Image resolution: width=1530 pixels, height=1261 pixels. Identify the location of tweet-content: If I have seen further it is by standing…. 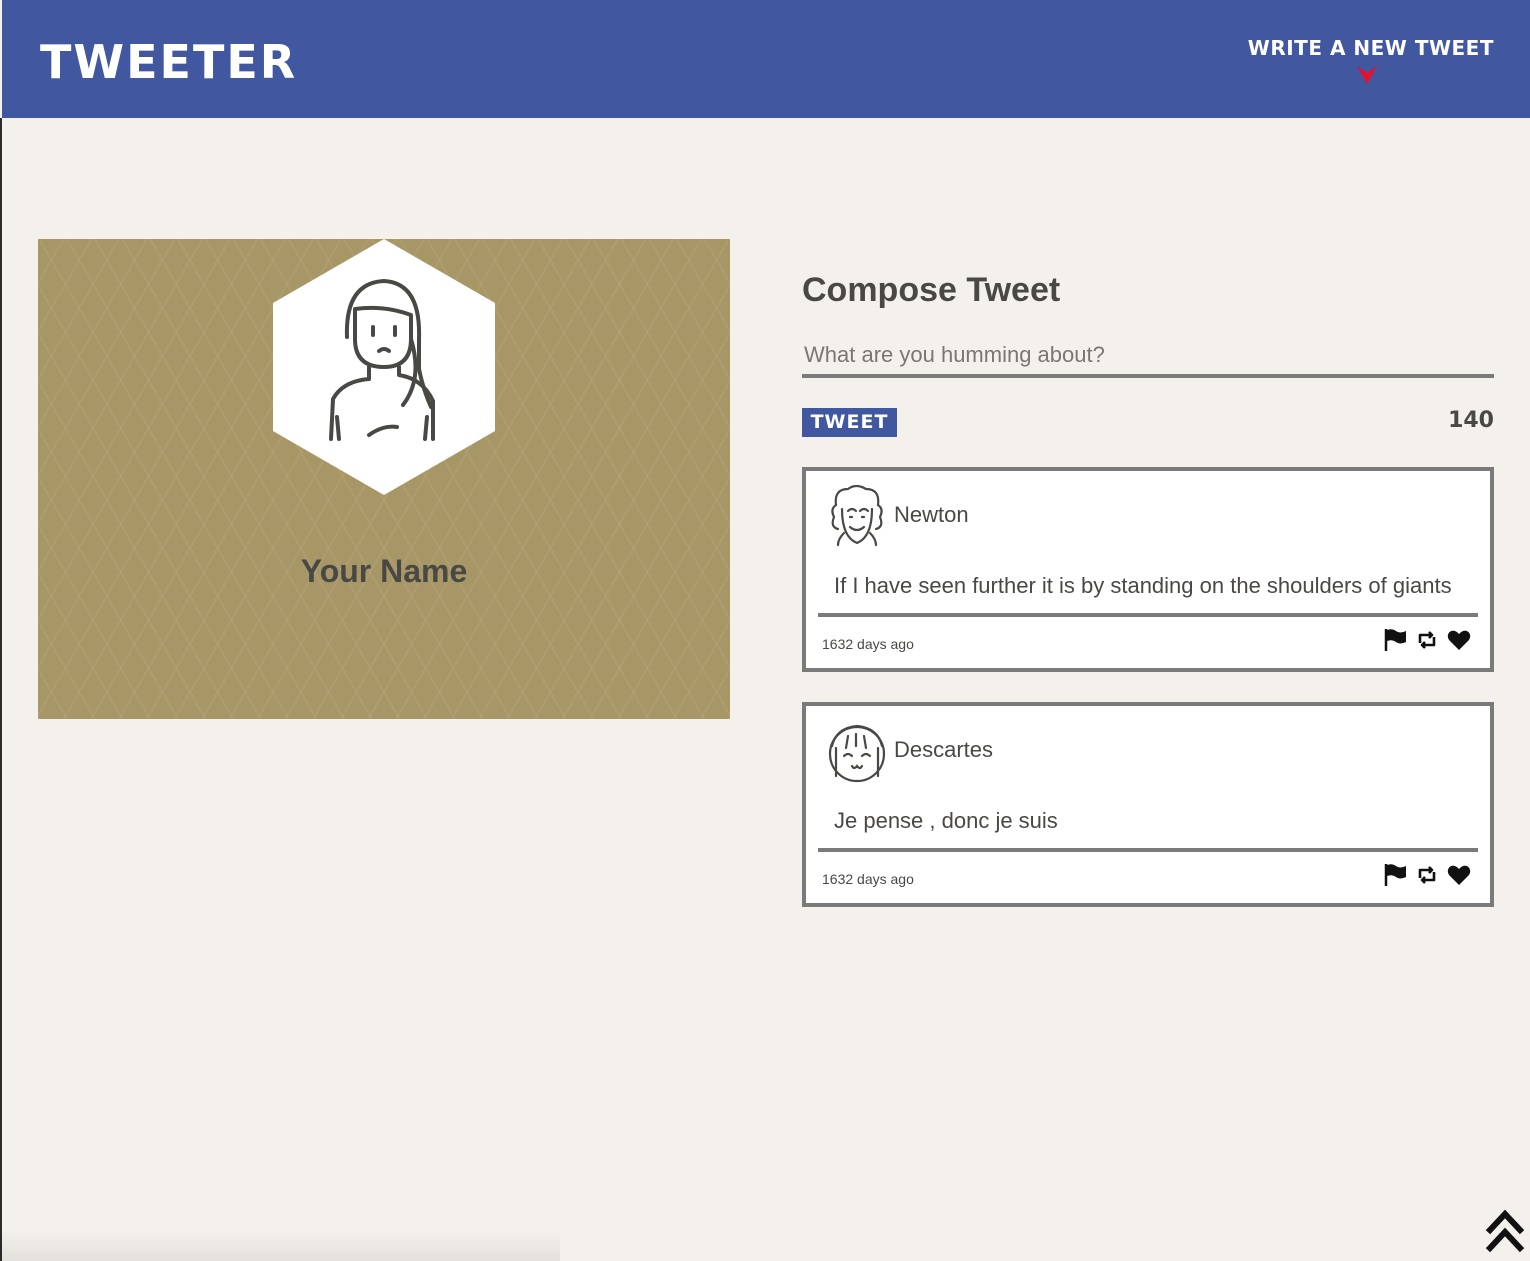
(1143, 585).